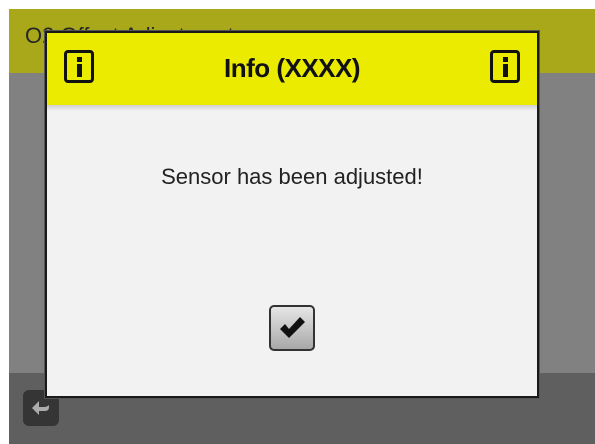 The image size is (595, 444). I want to click on checkmark-icon, so click(292, 327).